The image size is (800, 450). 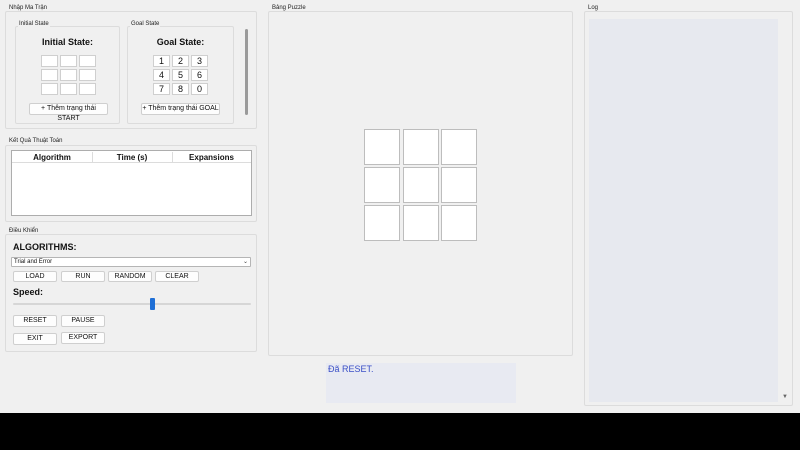 What do you see at coordinates (161, 61) in the screenshot?
I see `goal-state-cell: 1` at bounding box center [161, 61].